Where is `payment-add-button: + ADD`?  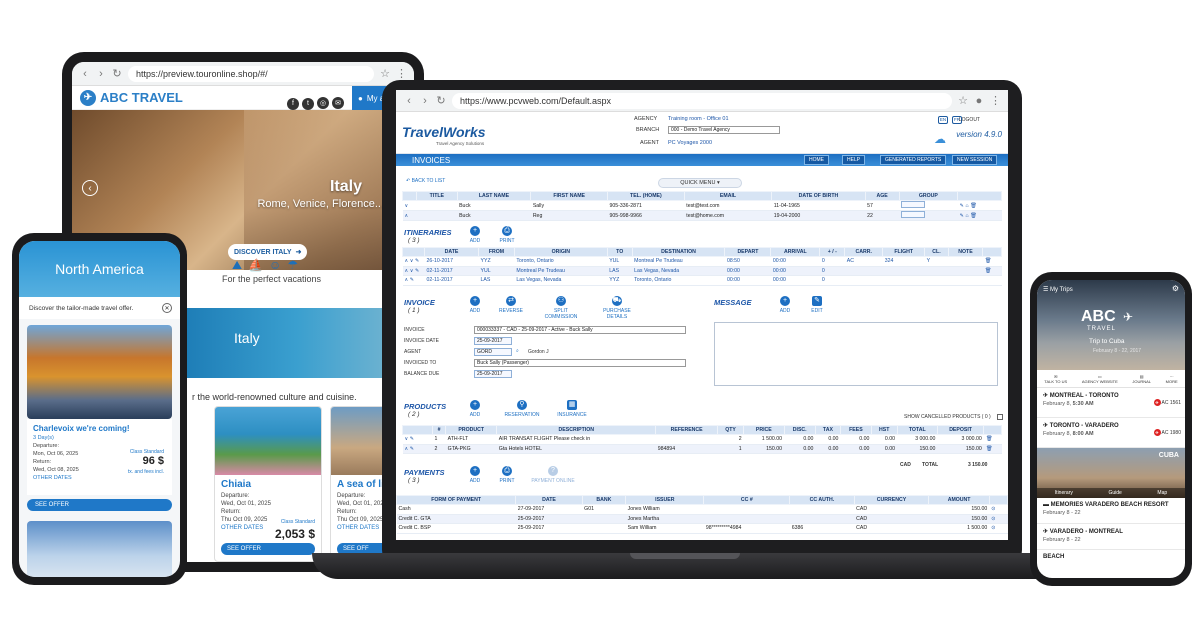
payment-add-button: + ADD is located at coordinates (475, 475).